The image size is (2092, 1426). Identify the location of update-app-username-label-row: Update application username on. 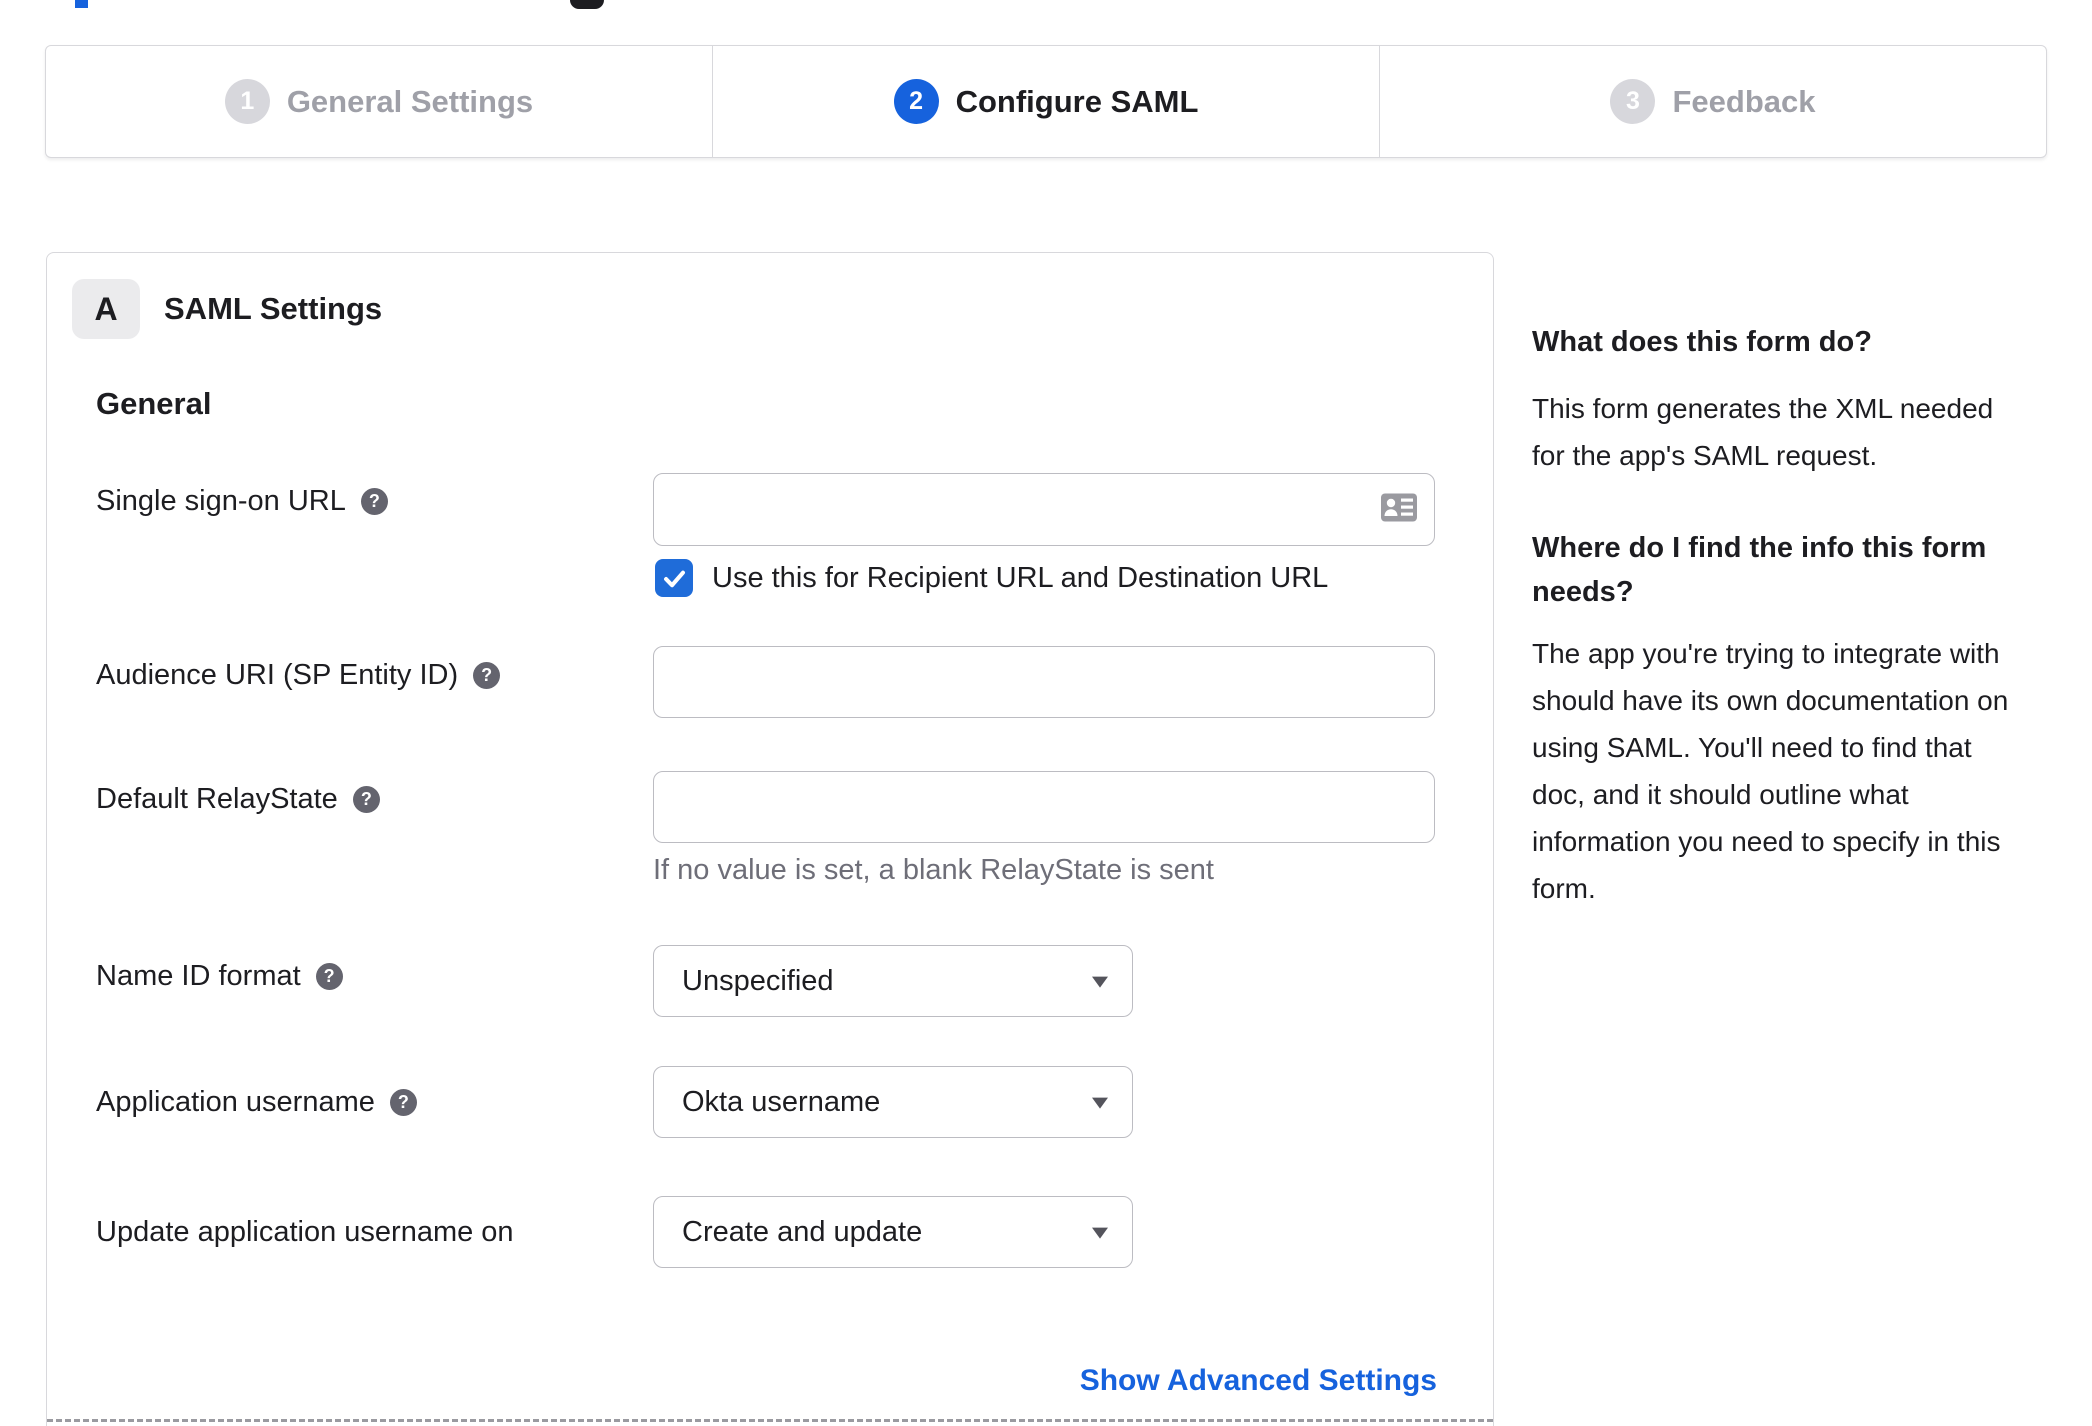
(305, 1232).